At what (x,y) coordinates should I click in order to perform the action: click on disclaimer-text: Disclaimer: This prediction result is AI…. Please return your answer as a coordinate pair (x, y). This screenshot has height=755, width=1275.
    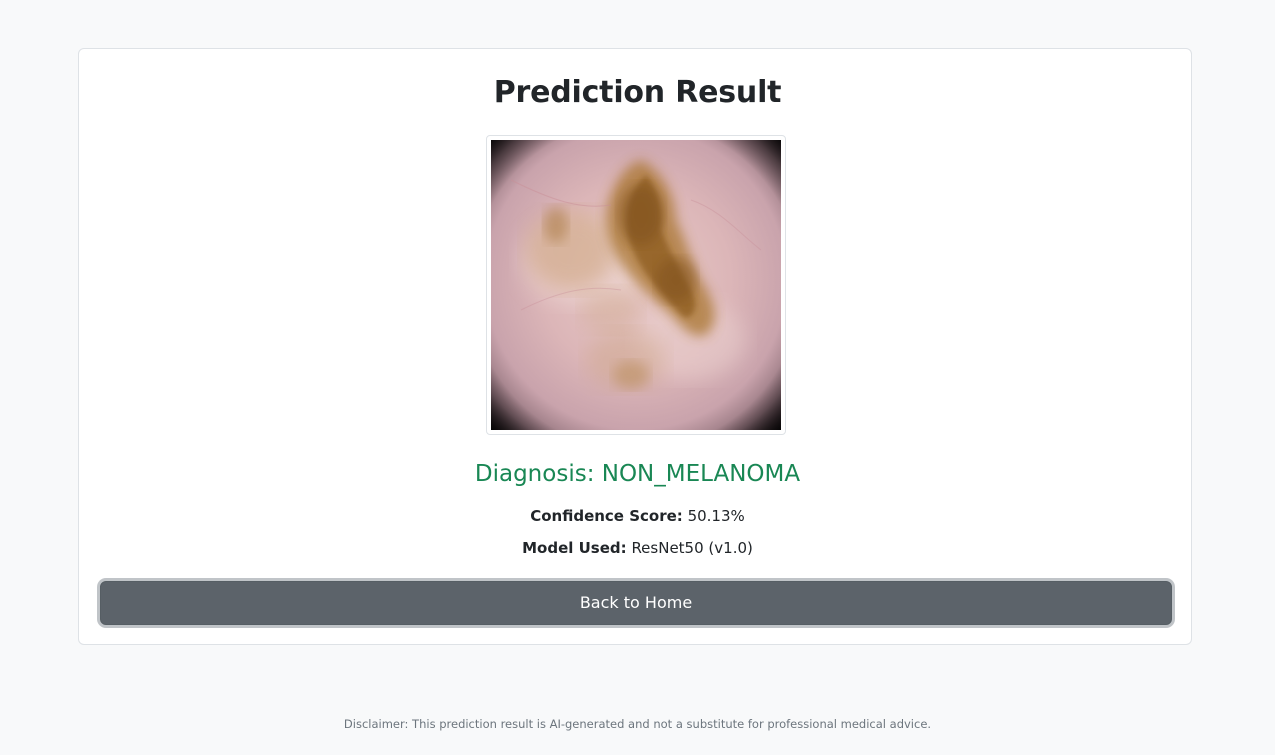
    Looking at the image, I should click on (637, 724).